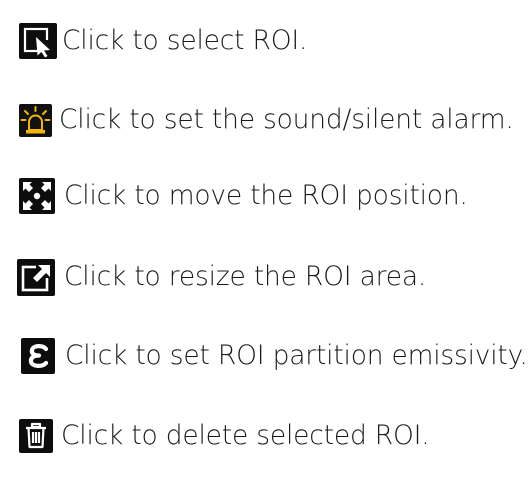 The height and width of the screenshot is (483, 528). I want to click on legend-label: Click to set ROI partition emissivity., so click(296, 355).